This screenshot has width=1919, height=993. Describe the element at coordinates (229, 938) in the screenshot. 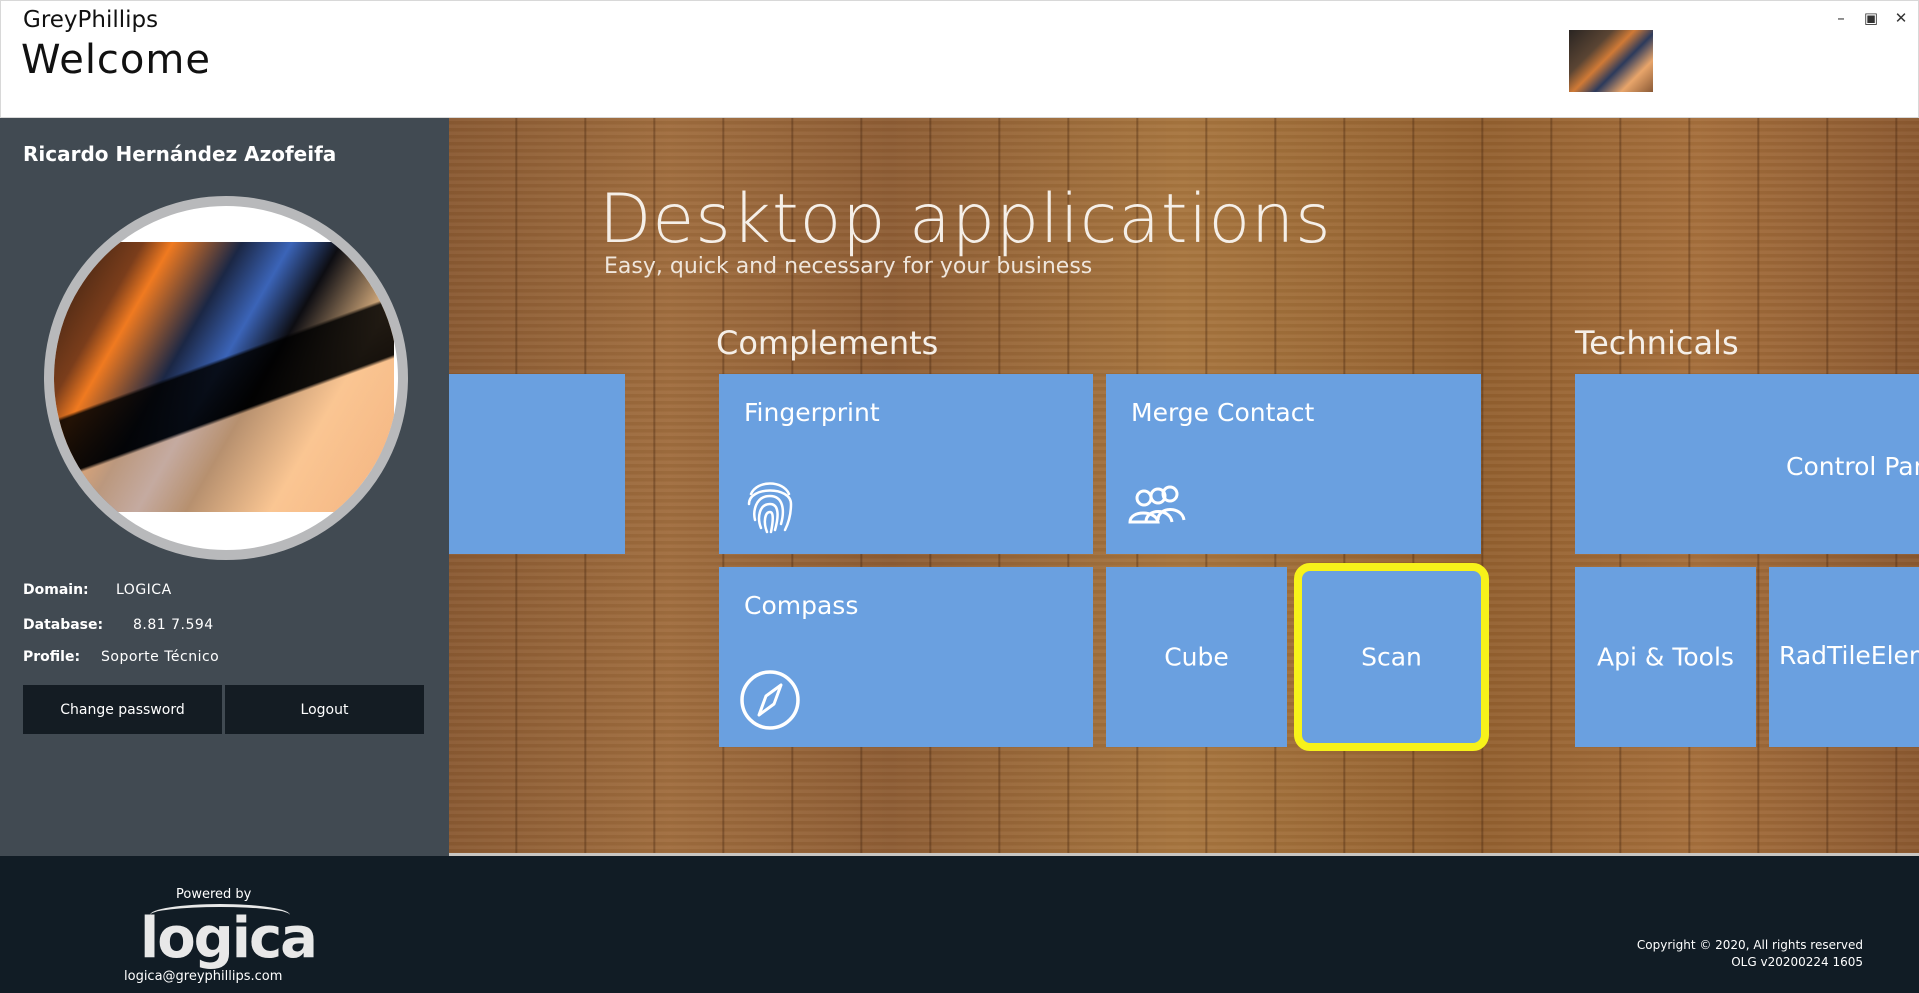

I see `logica-logo: logica` at that location.